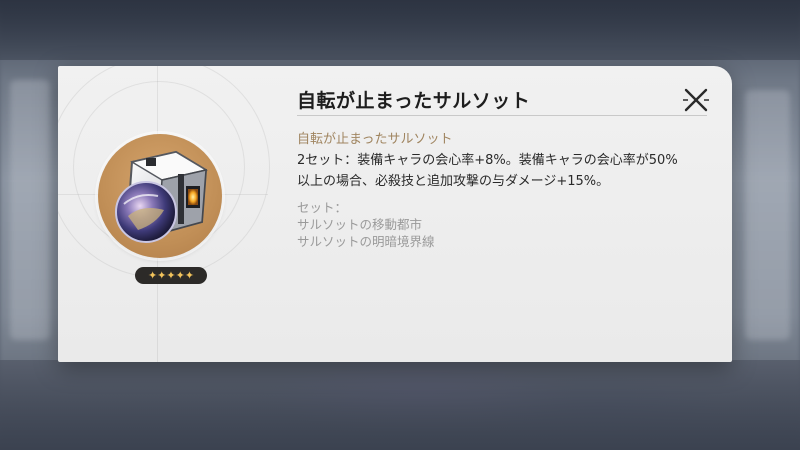 This screenshot has height=450, width=800. Describe the element at coordinates (696, 100) in the screenshot. I see `close-icon` at that location.